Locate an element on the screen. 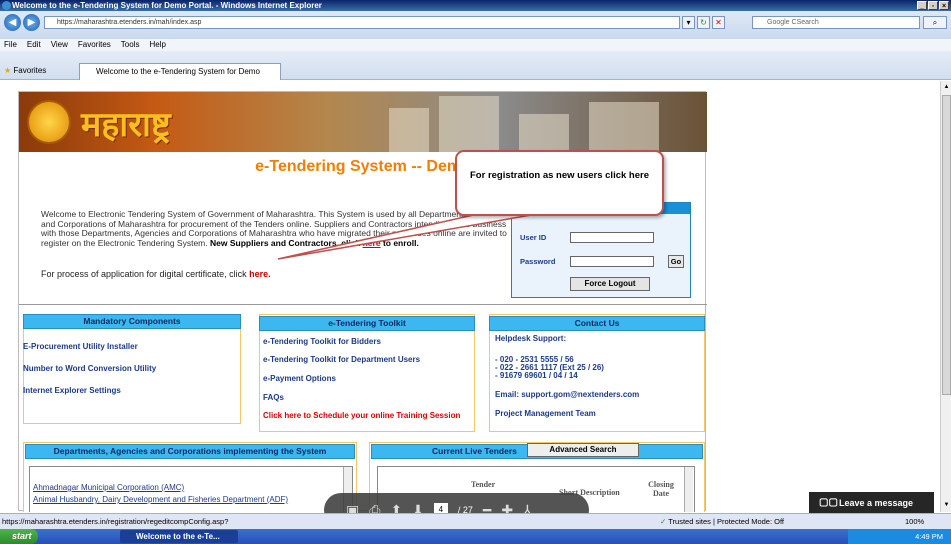 The width and height of the screenshot is (951, 544). chat-icon: ▢▢ is located at coordinates (828, 502).